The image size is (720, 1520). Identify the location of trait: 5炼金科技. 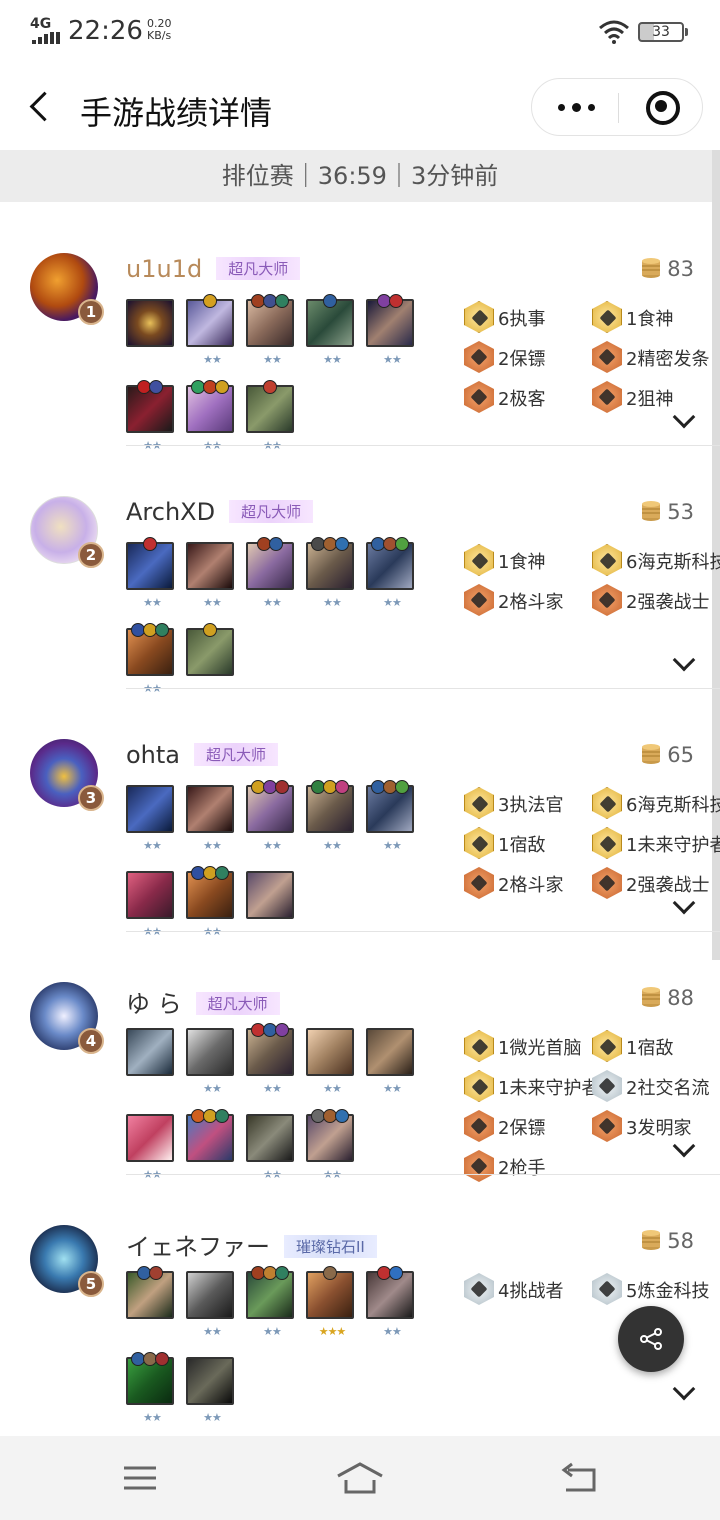
(656, 1289).